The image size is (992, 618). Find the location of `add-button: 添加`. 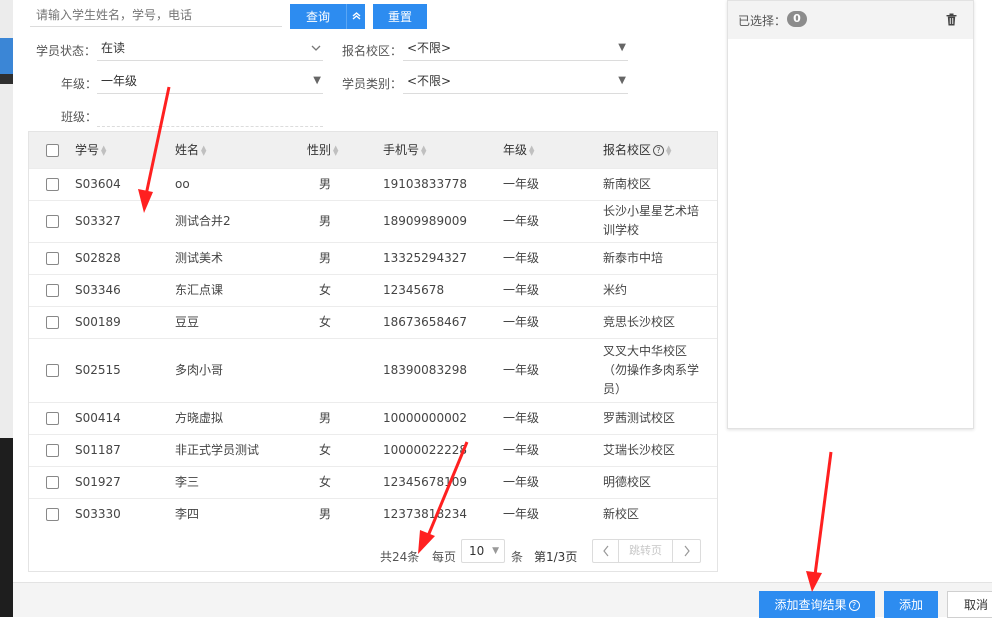

add-button: 添加 is located at coordinates (911, 604).